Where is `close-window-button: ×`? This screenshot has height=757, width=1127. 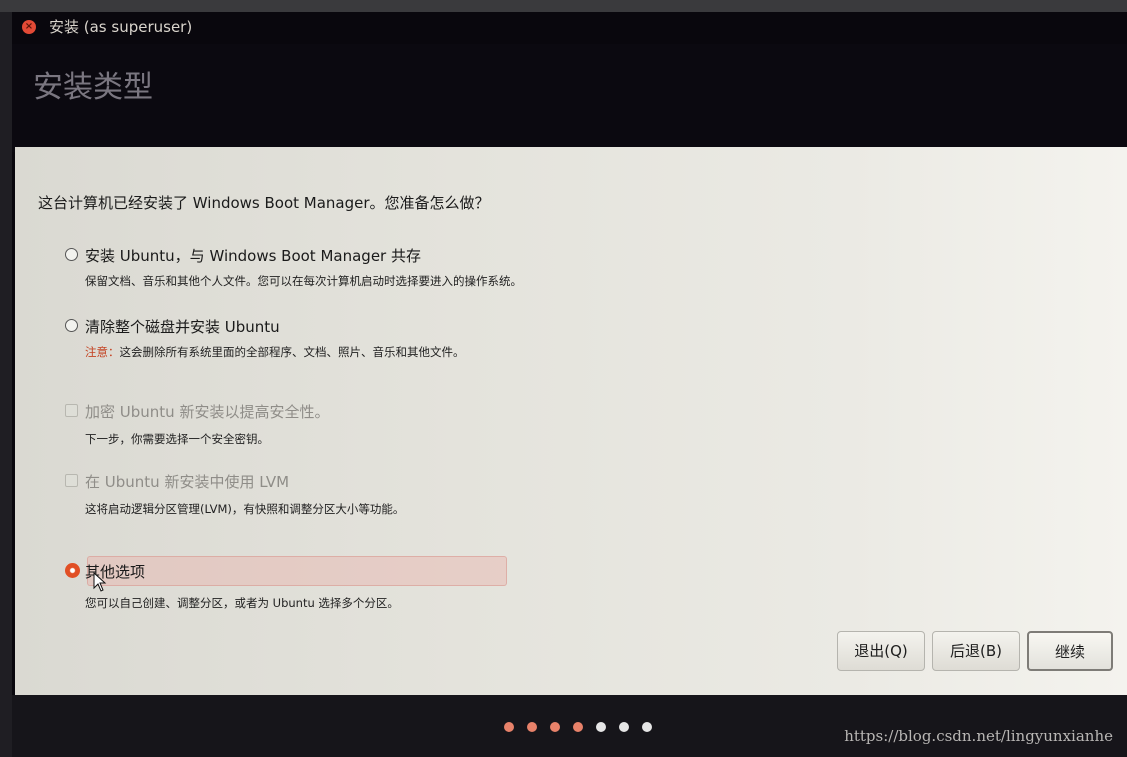 close-window-button: × is located at coordinates (29, 27).